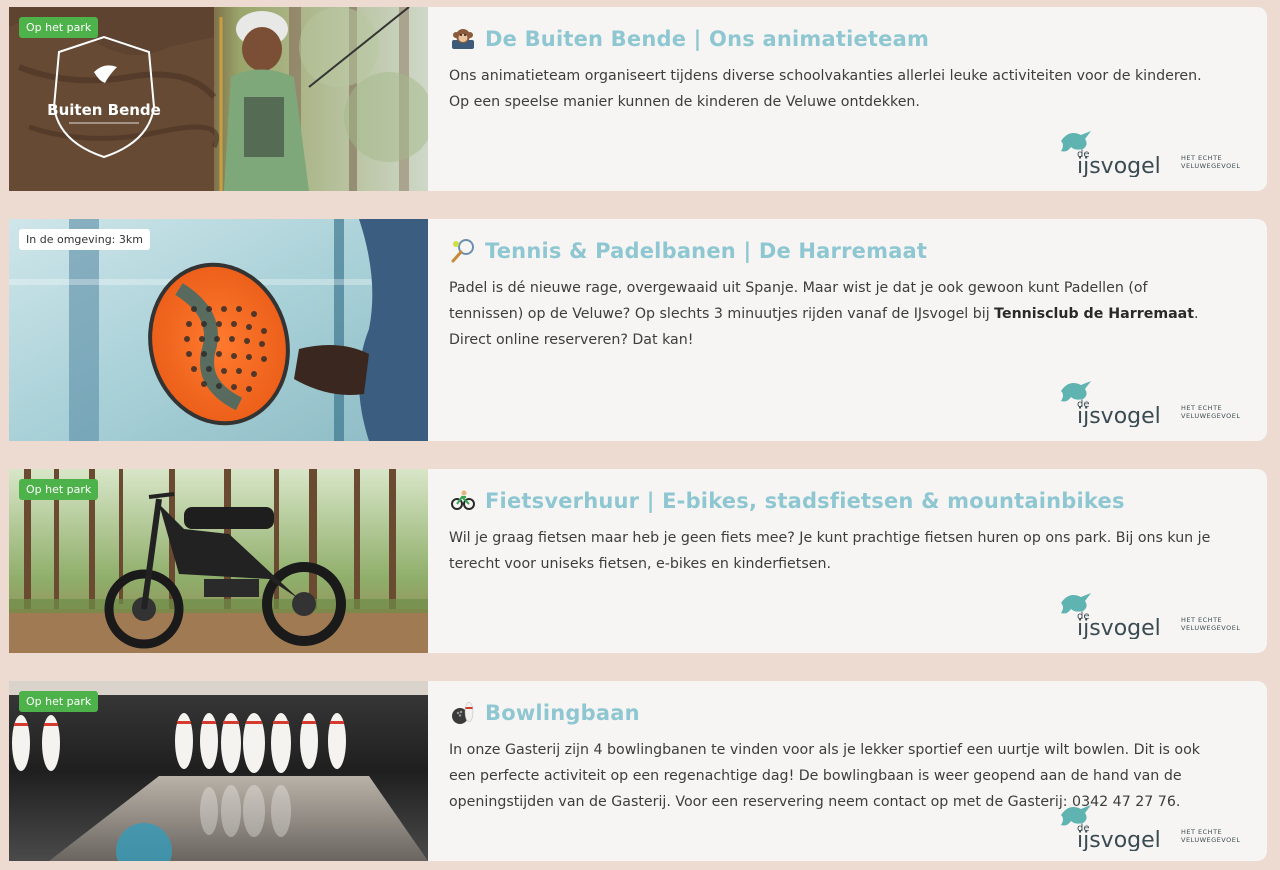  I want to click on monkey-icon, so click(463, 39).